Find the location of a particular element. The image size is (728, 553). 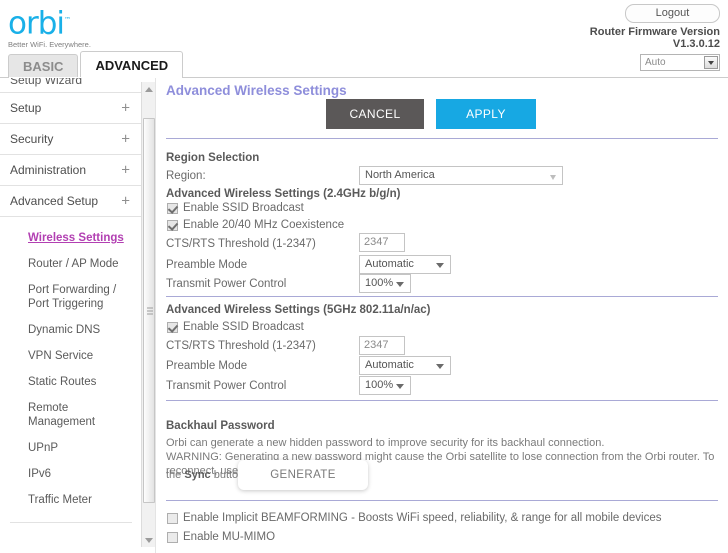

logo-wordmark: orbi™ is located at coordinates (49, 21).